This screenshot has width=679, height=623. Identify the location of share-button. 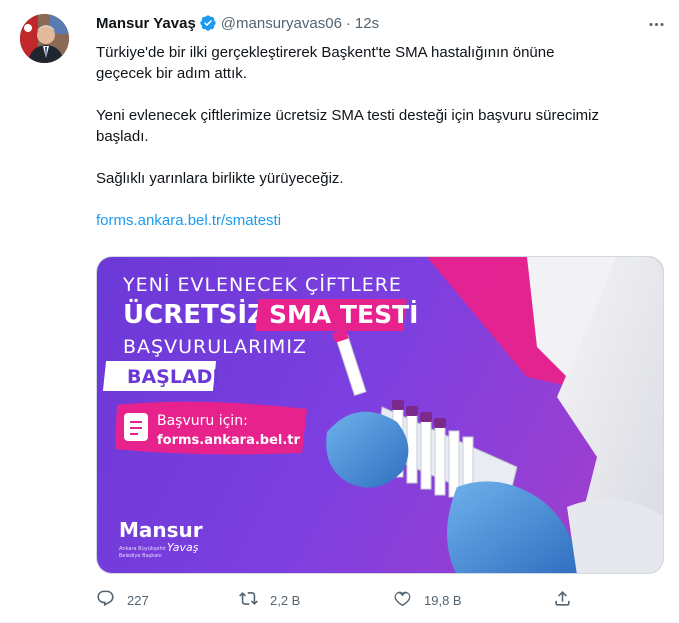
(562, 600).